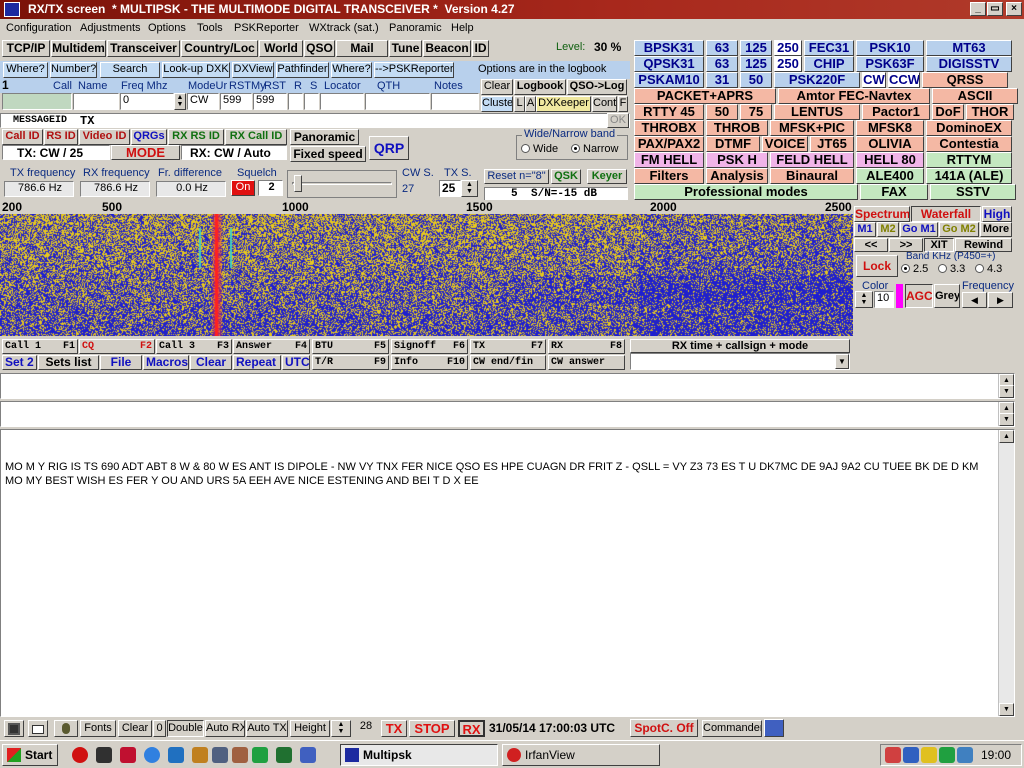  What do you see at coordinates (432, 728) in the screenshot?
I see `stop-button: STOP` at bounding box center [432, 728].